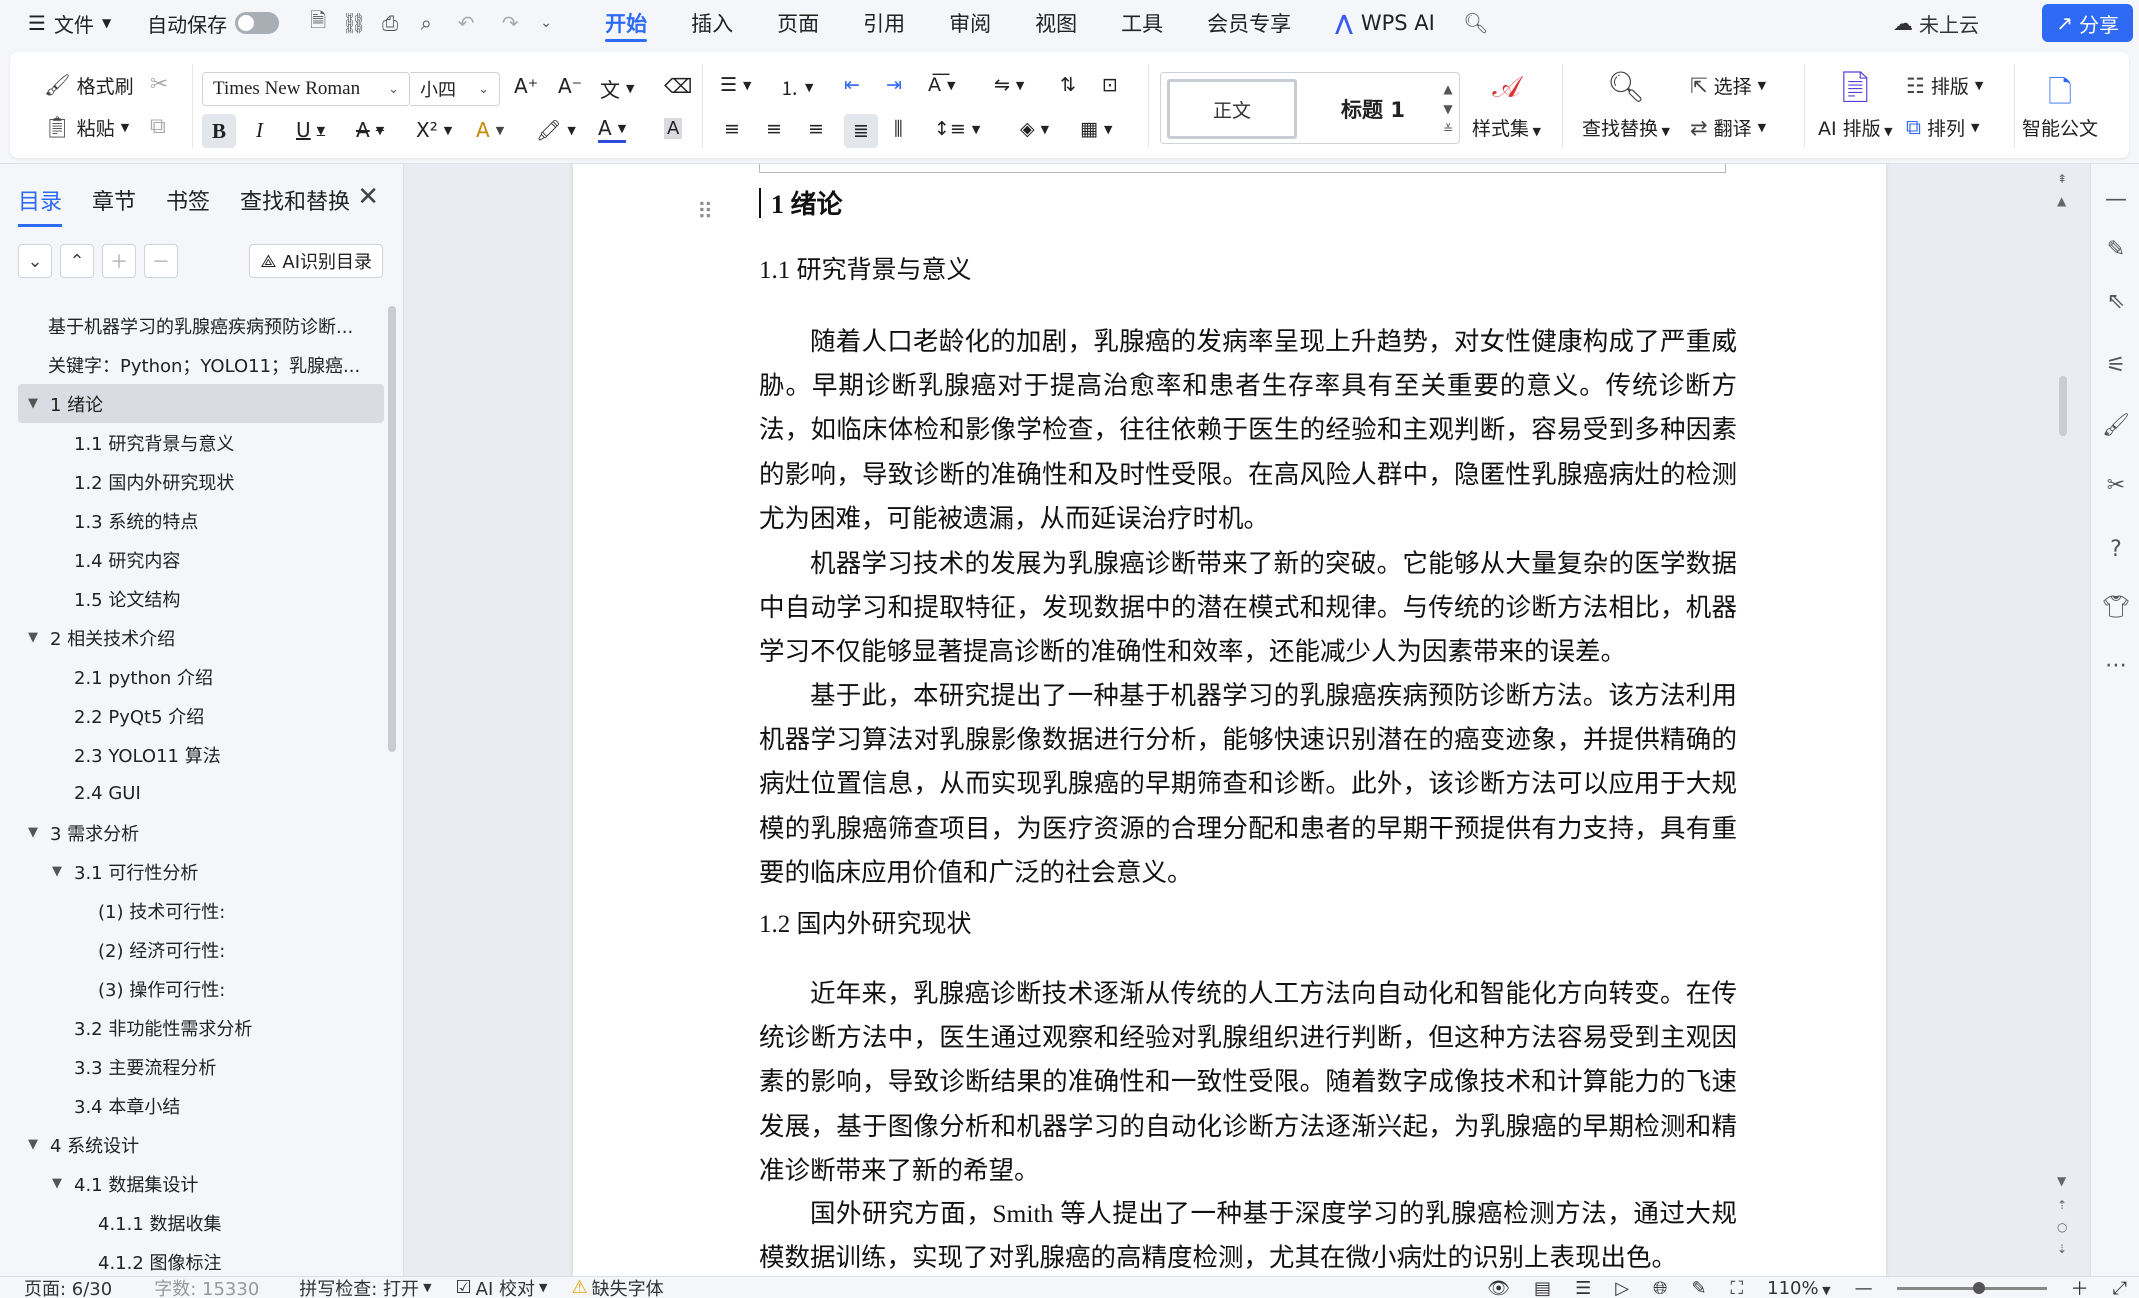 The height and width of the screenshot is (1298, 2139). Describe the element at coordinates (502, 1286) in the screenshot. I see `ai-proofread-button: ☑ AI 校对 ▼` at that location.